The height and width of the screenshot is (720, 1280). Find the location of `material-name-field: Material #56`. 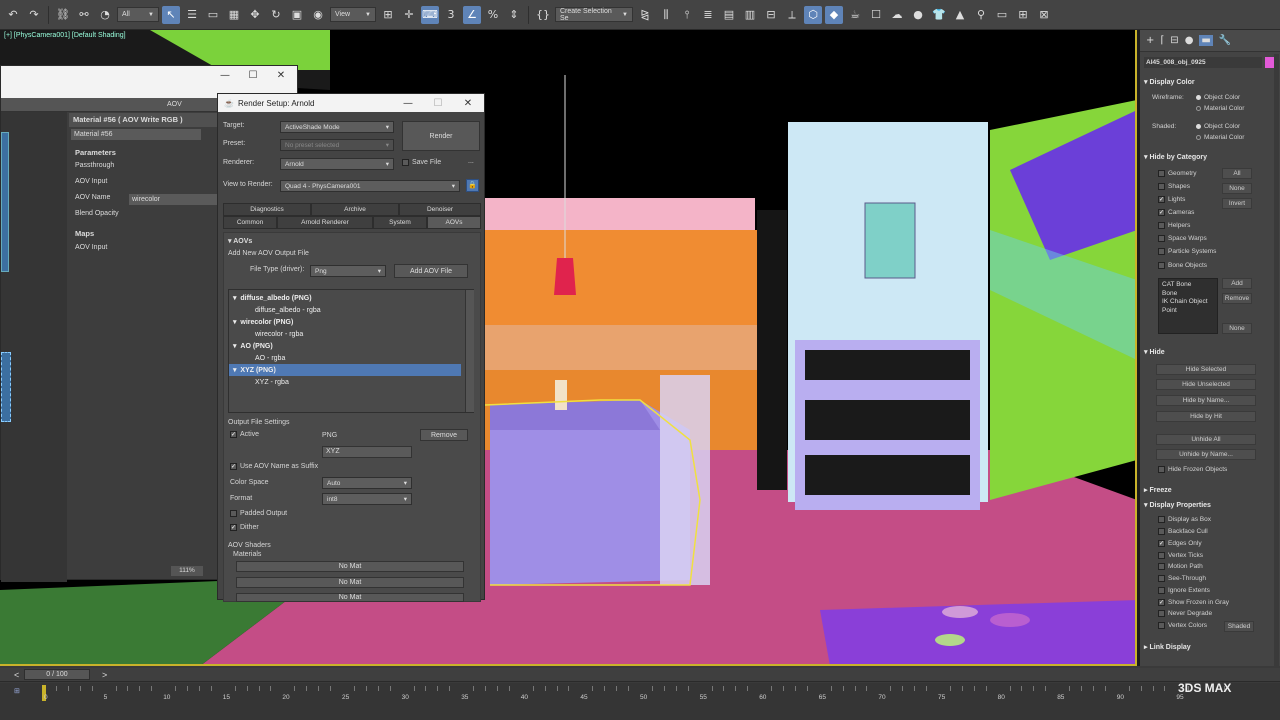

material-name-field: Material #56 is located at coordinates (136, 134).